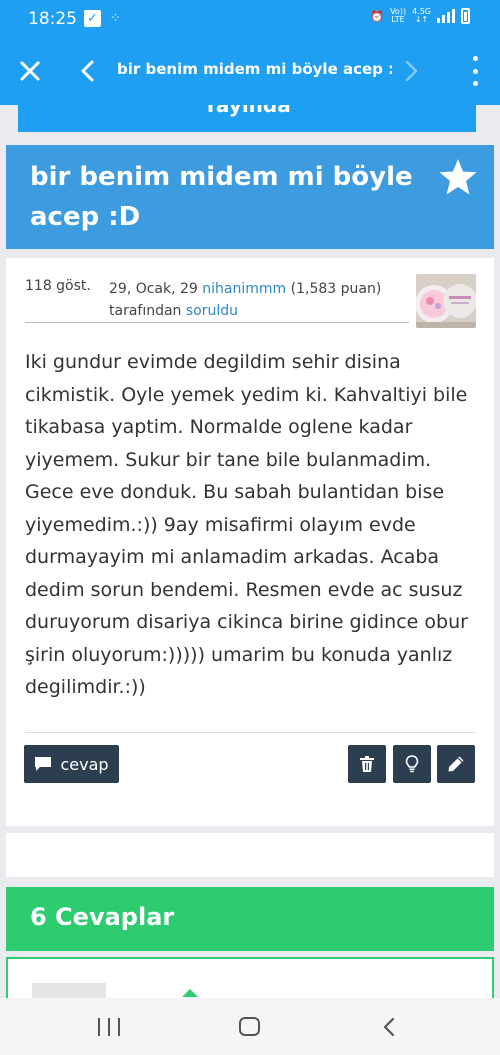 Image resolution: width=500 pixels, height=1055 pixels. I want to click on hint-button, so click(412, 764).